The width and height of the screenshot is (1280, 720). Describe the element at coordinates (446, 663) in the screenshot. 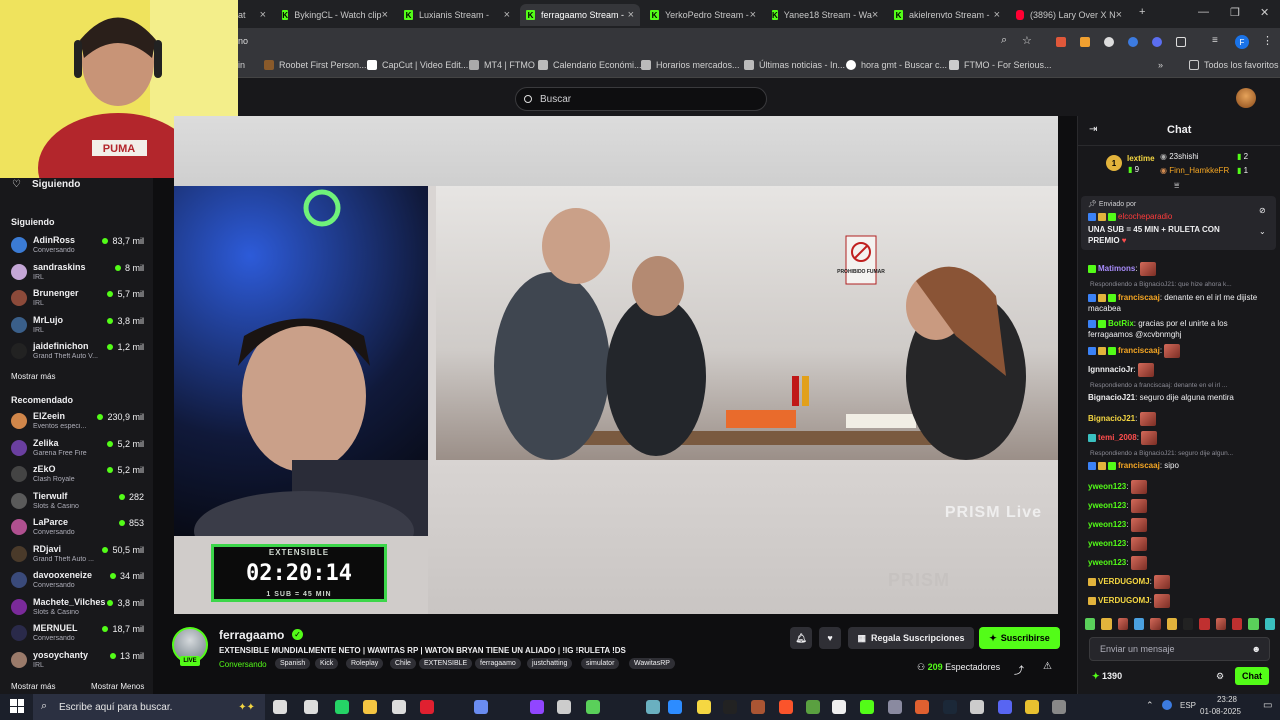

I see `stream-tag: EXTENSIBLE` at that location.